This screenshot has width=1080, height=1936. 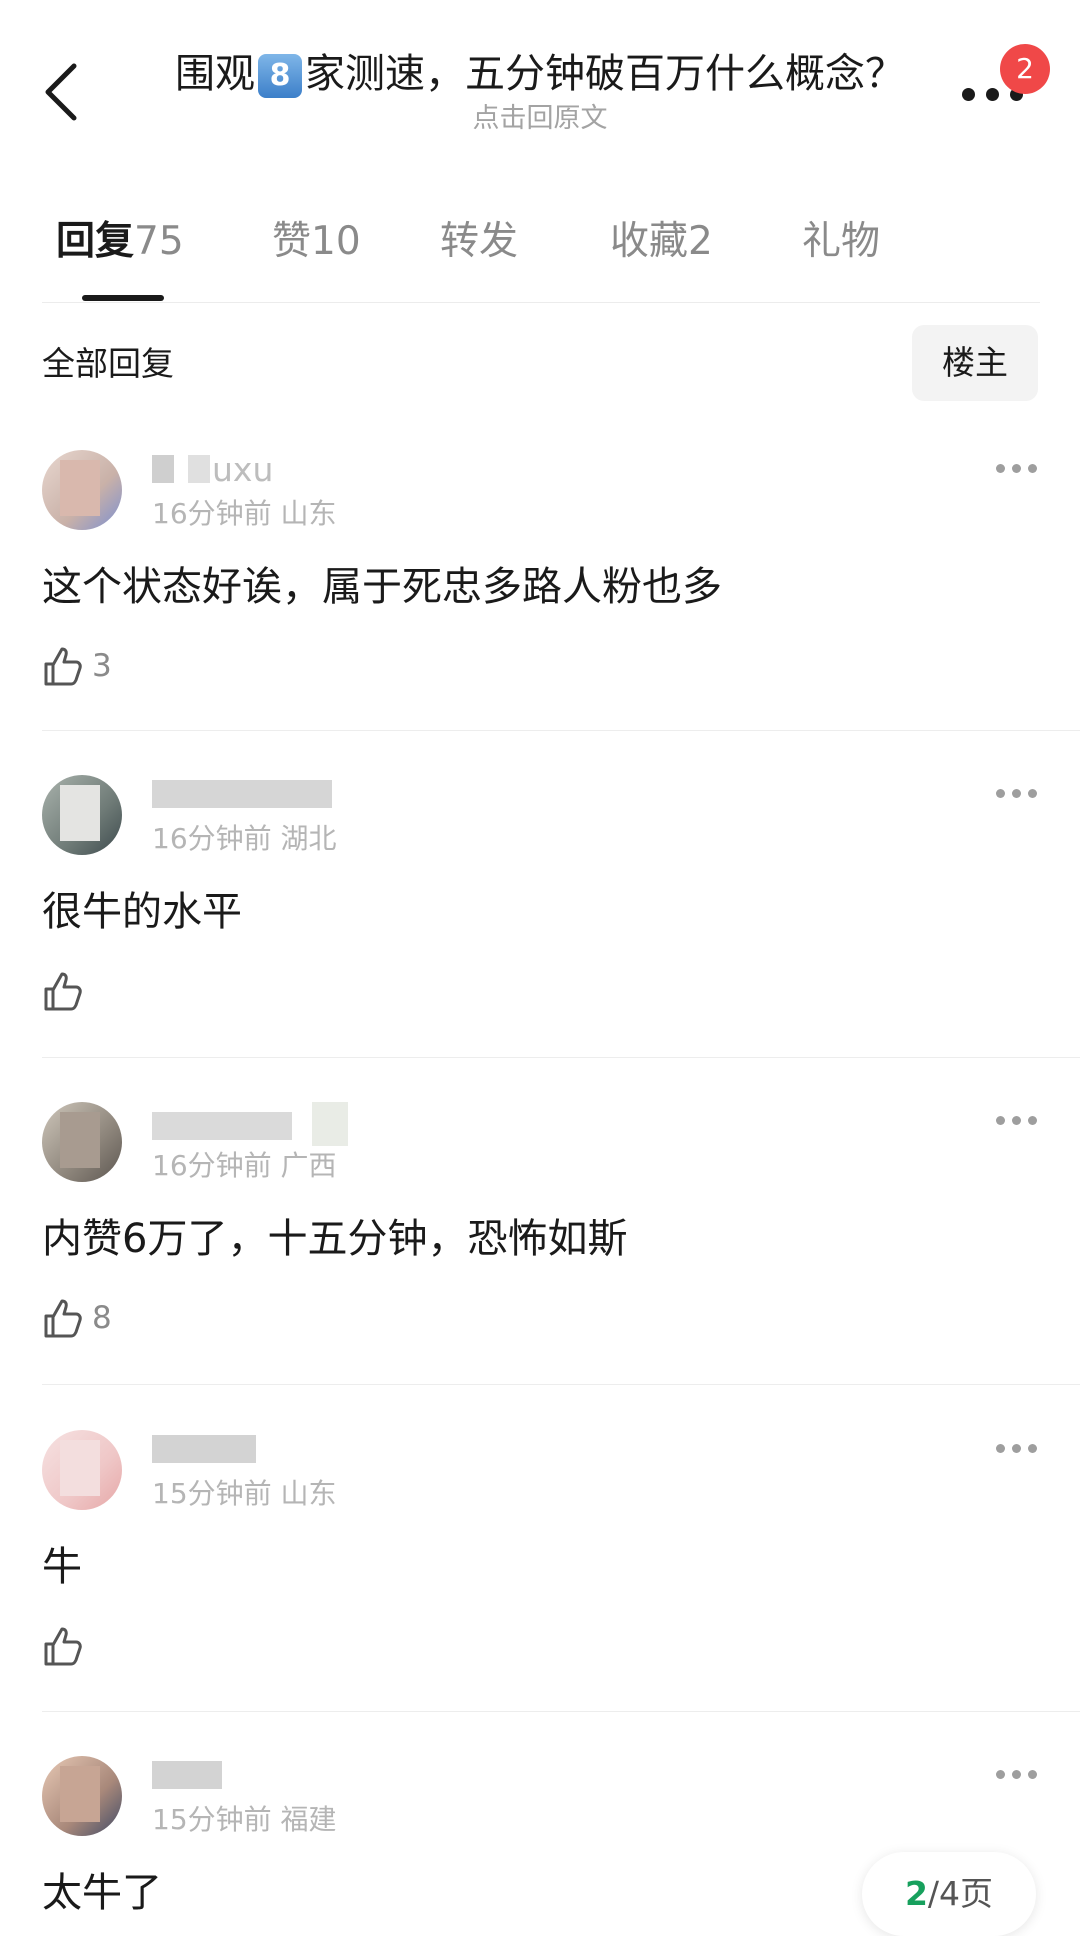 I want to click on comment-text: 这个状态好诶，属于死忠多路人粉也多, so click(x=382, y=587).